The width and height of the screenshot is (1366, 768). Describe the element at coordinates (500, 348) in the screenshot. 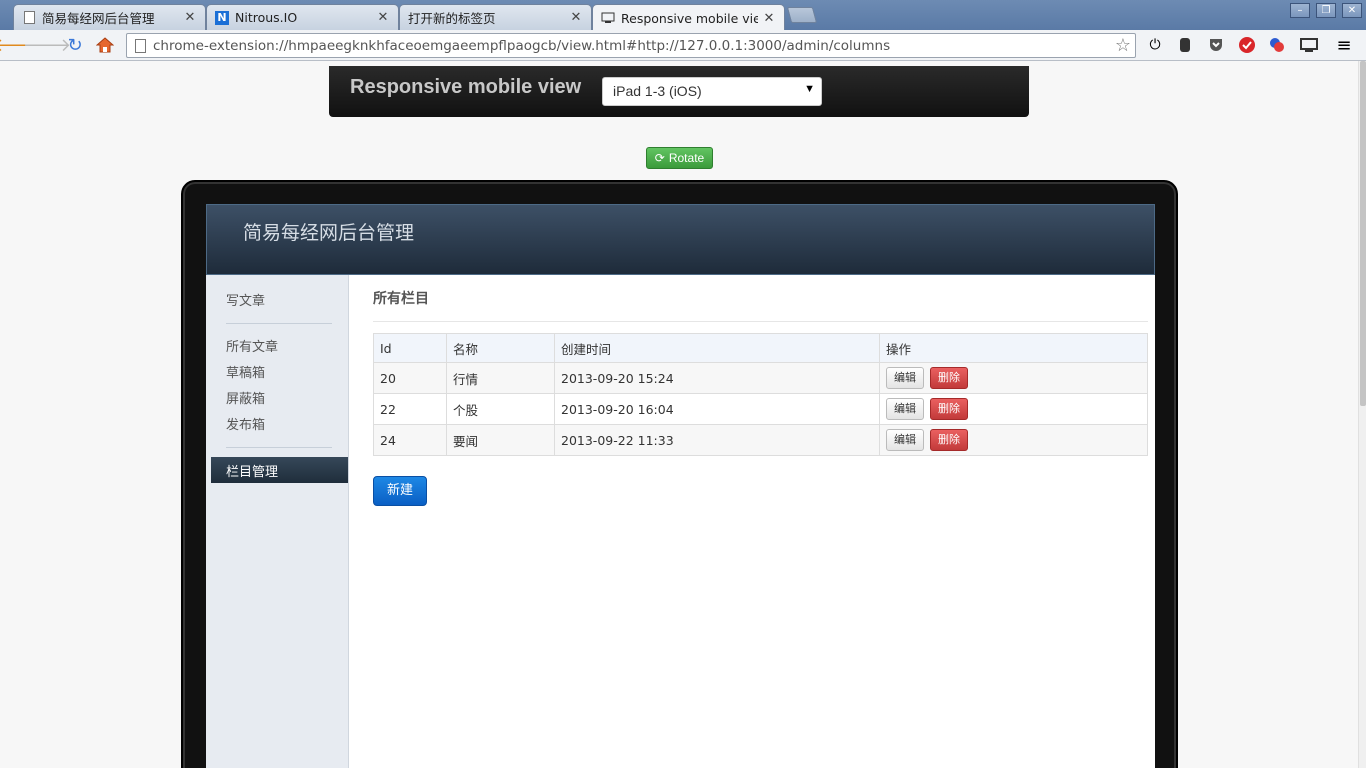

I see `col-header-name: 名称` at that location.